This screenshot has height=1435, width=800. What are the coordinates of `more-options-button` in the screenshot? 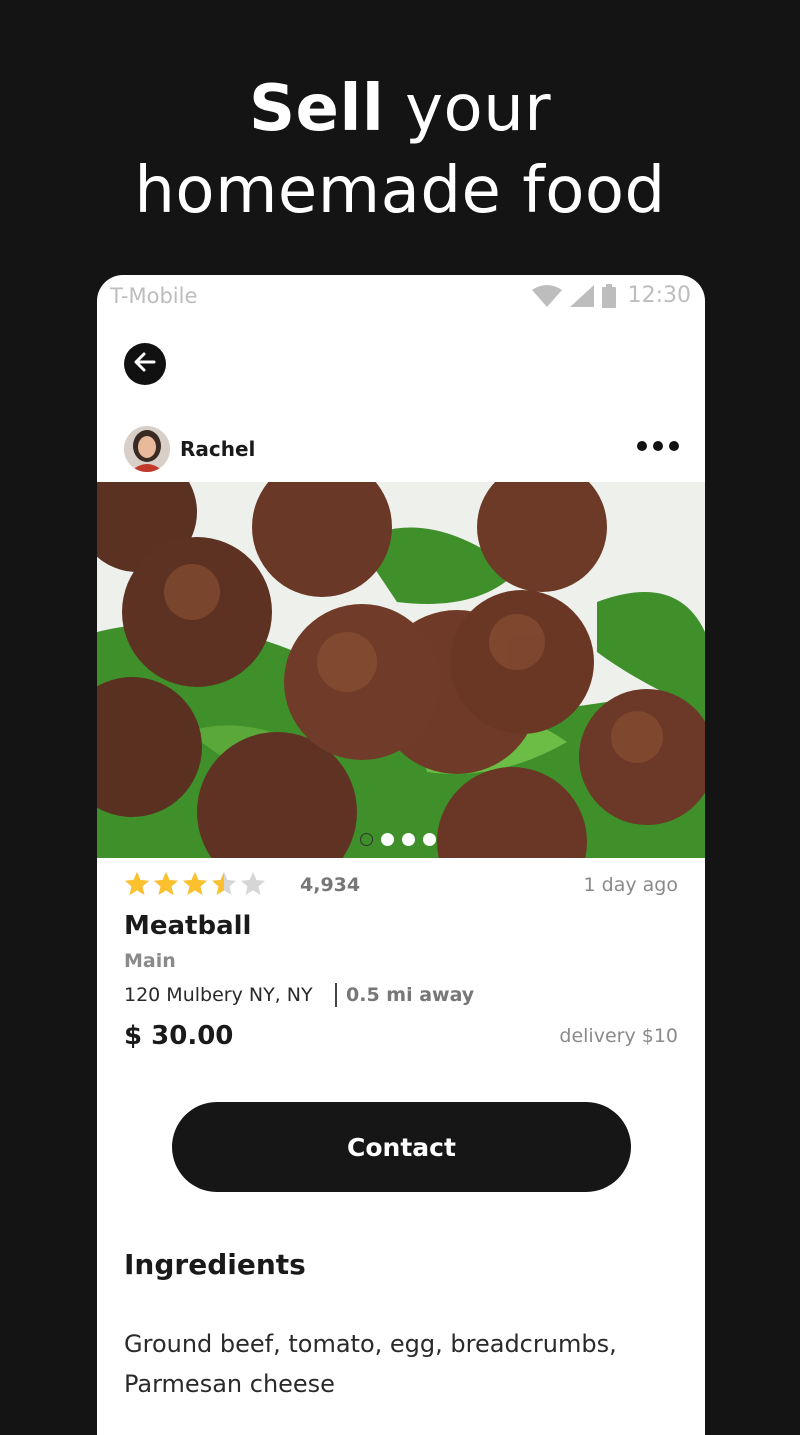 It's located at (658, 446).